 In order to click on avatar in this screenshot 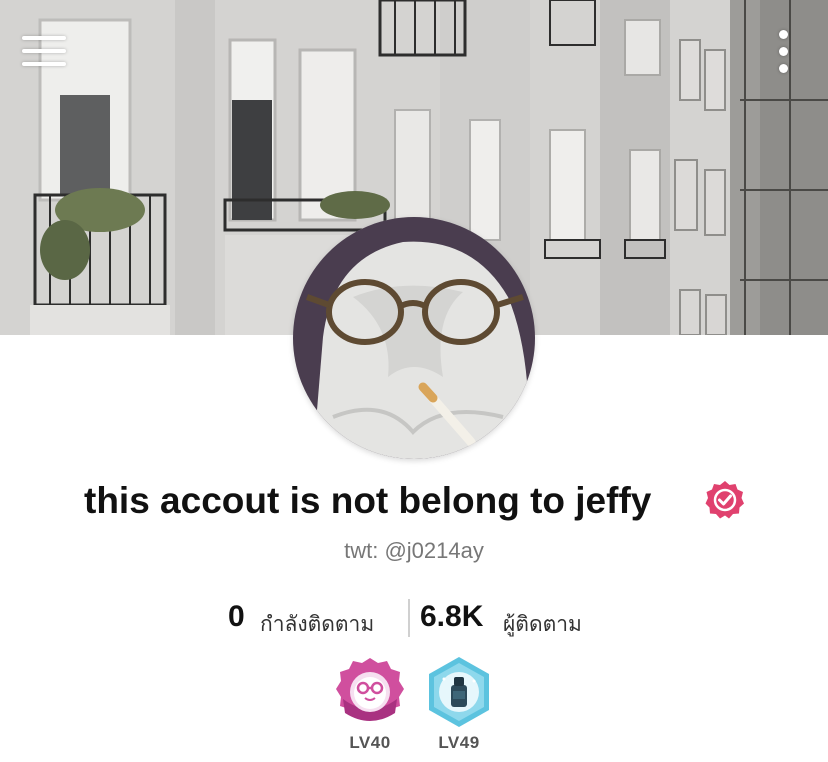, I will do `click(414, 338)`.